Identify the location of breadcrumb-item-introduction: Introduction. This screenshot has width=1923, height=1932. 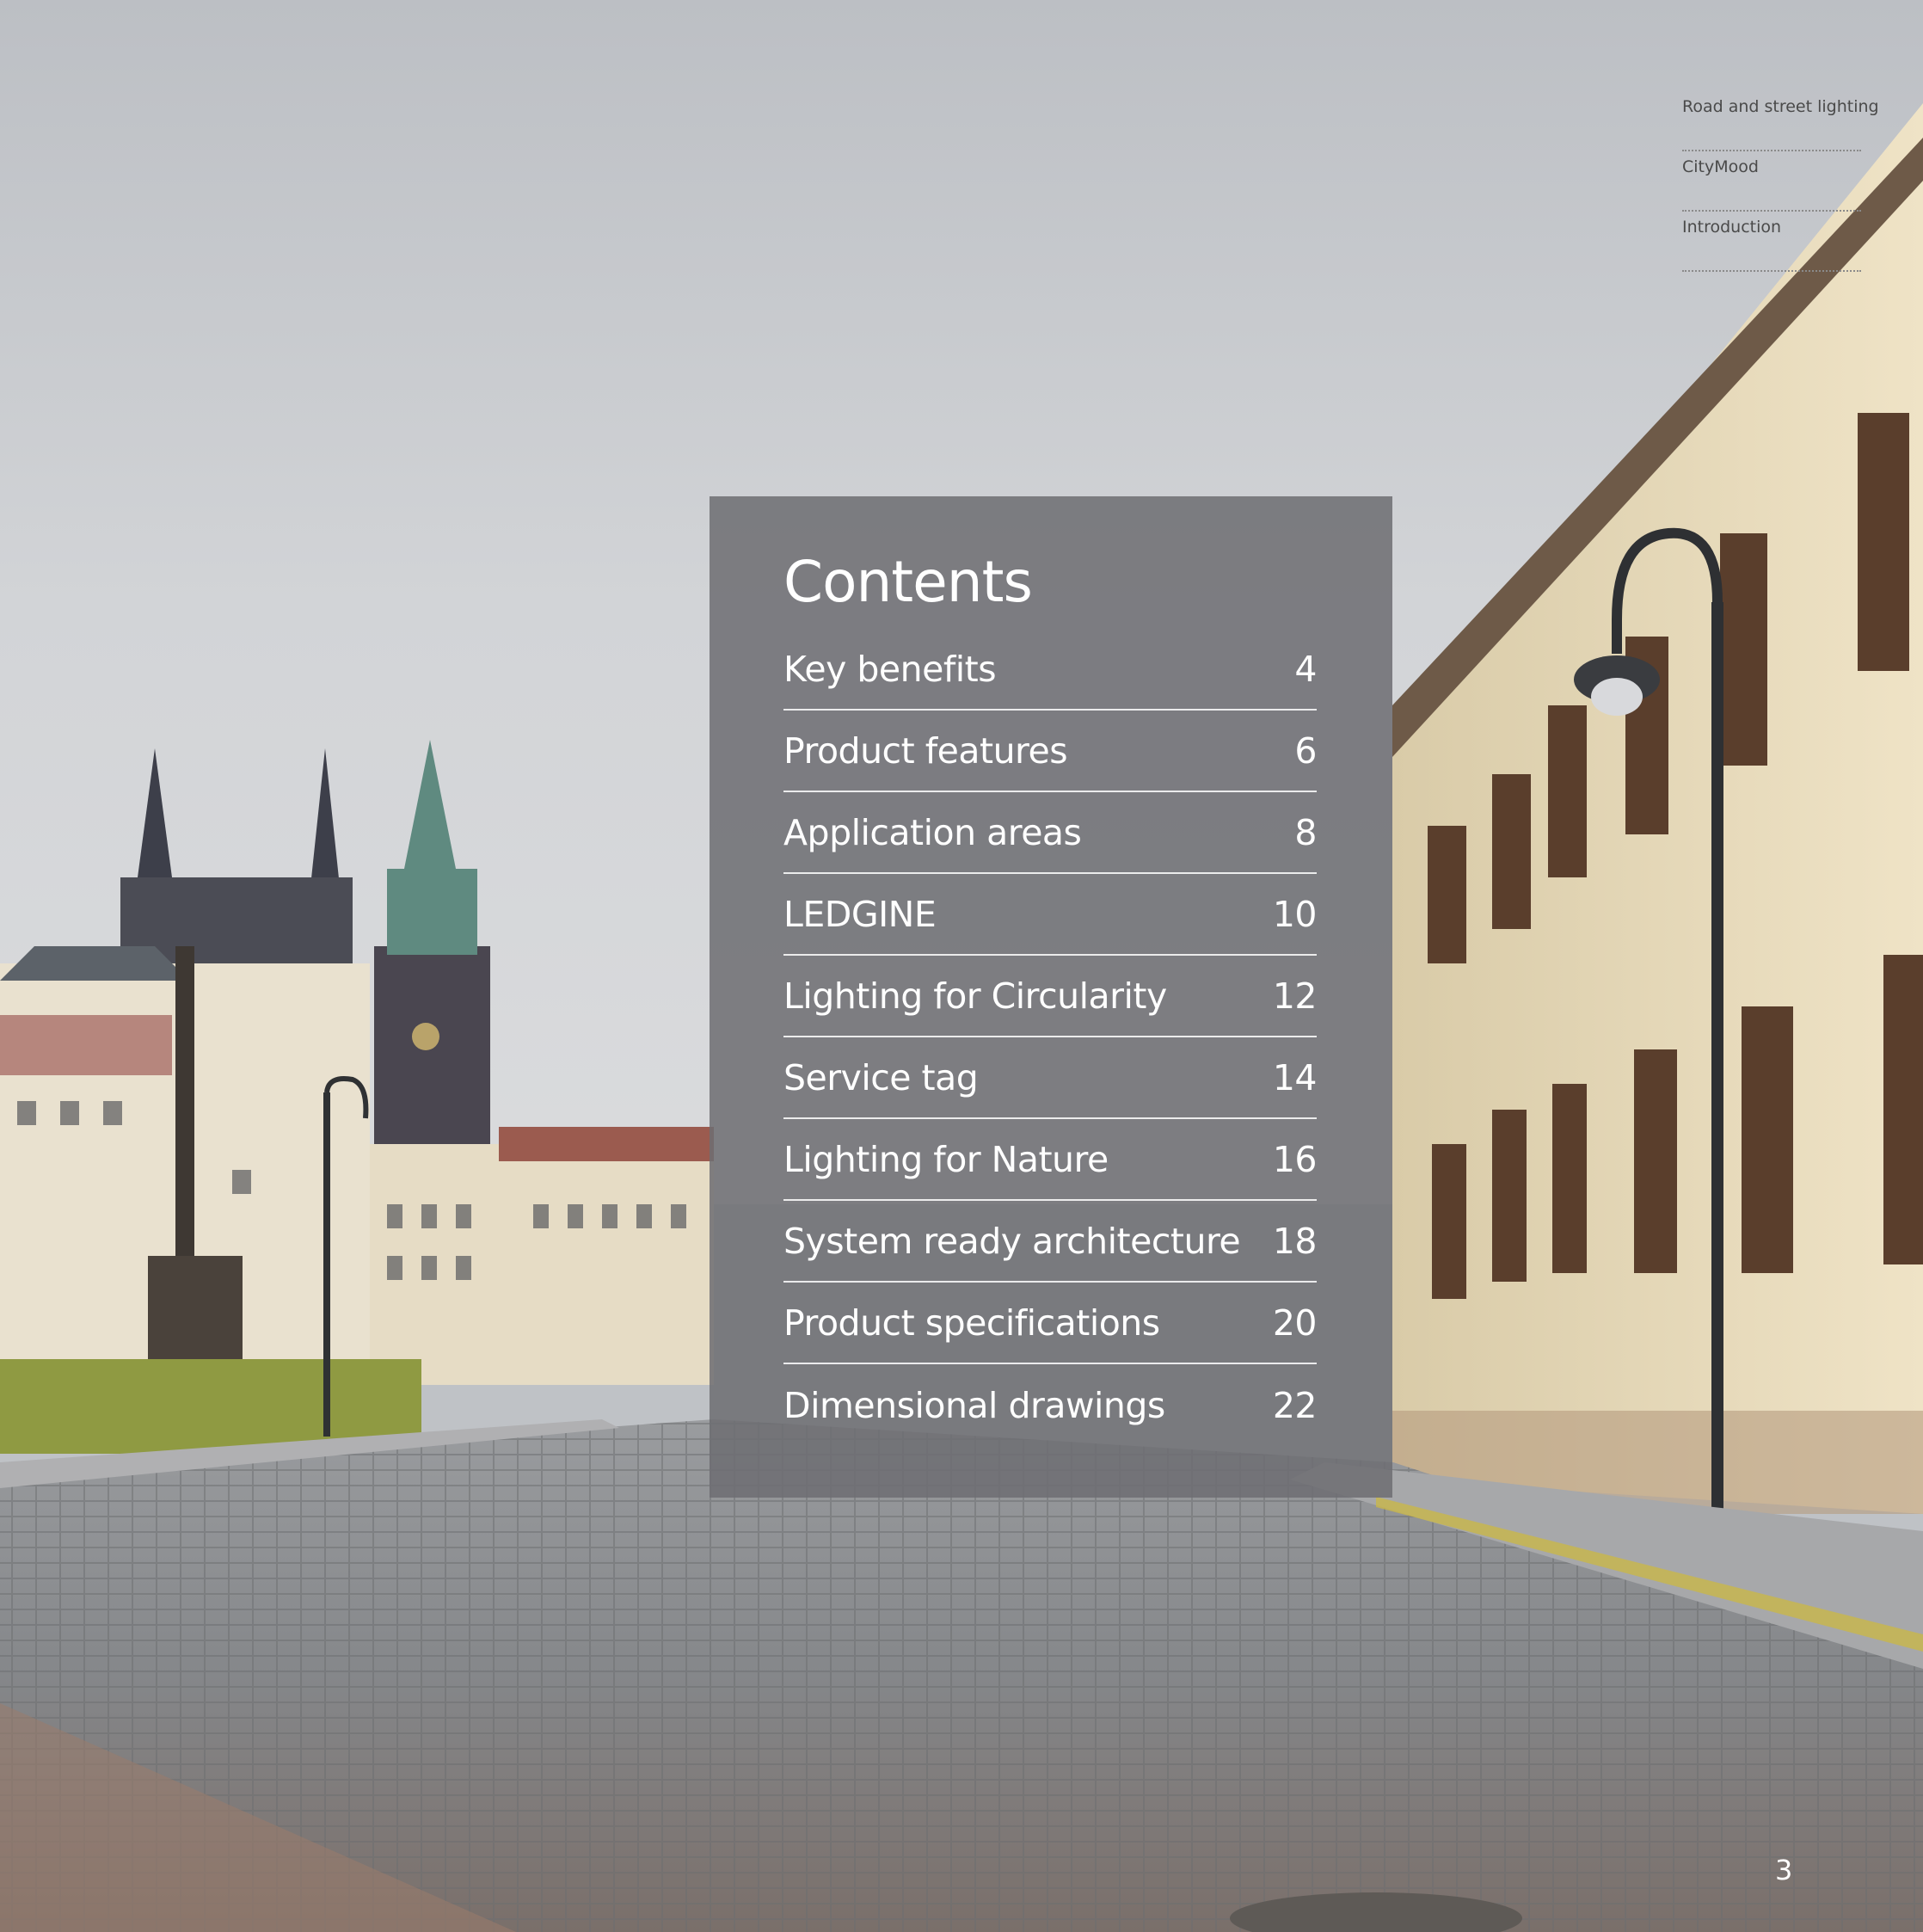
(1771, 242).